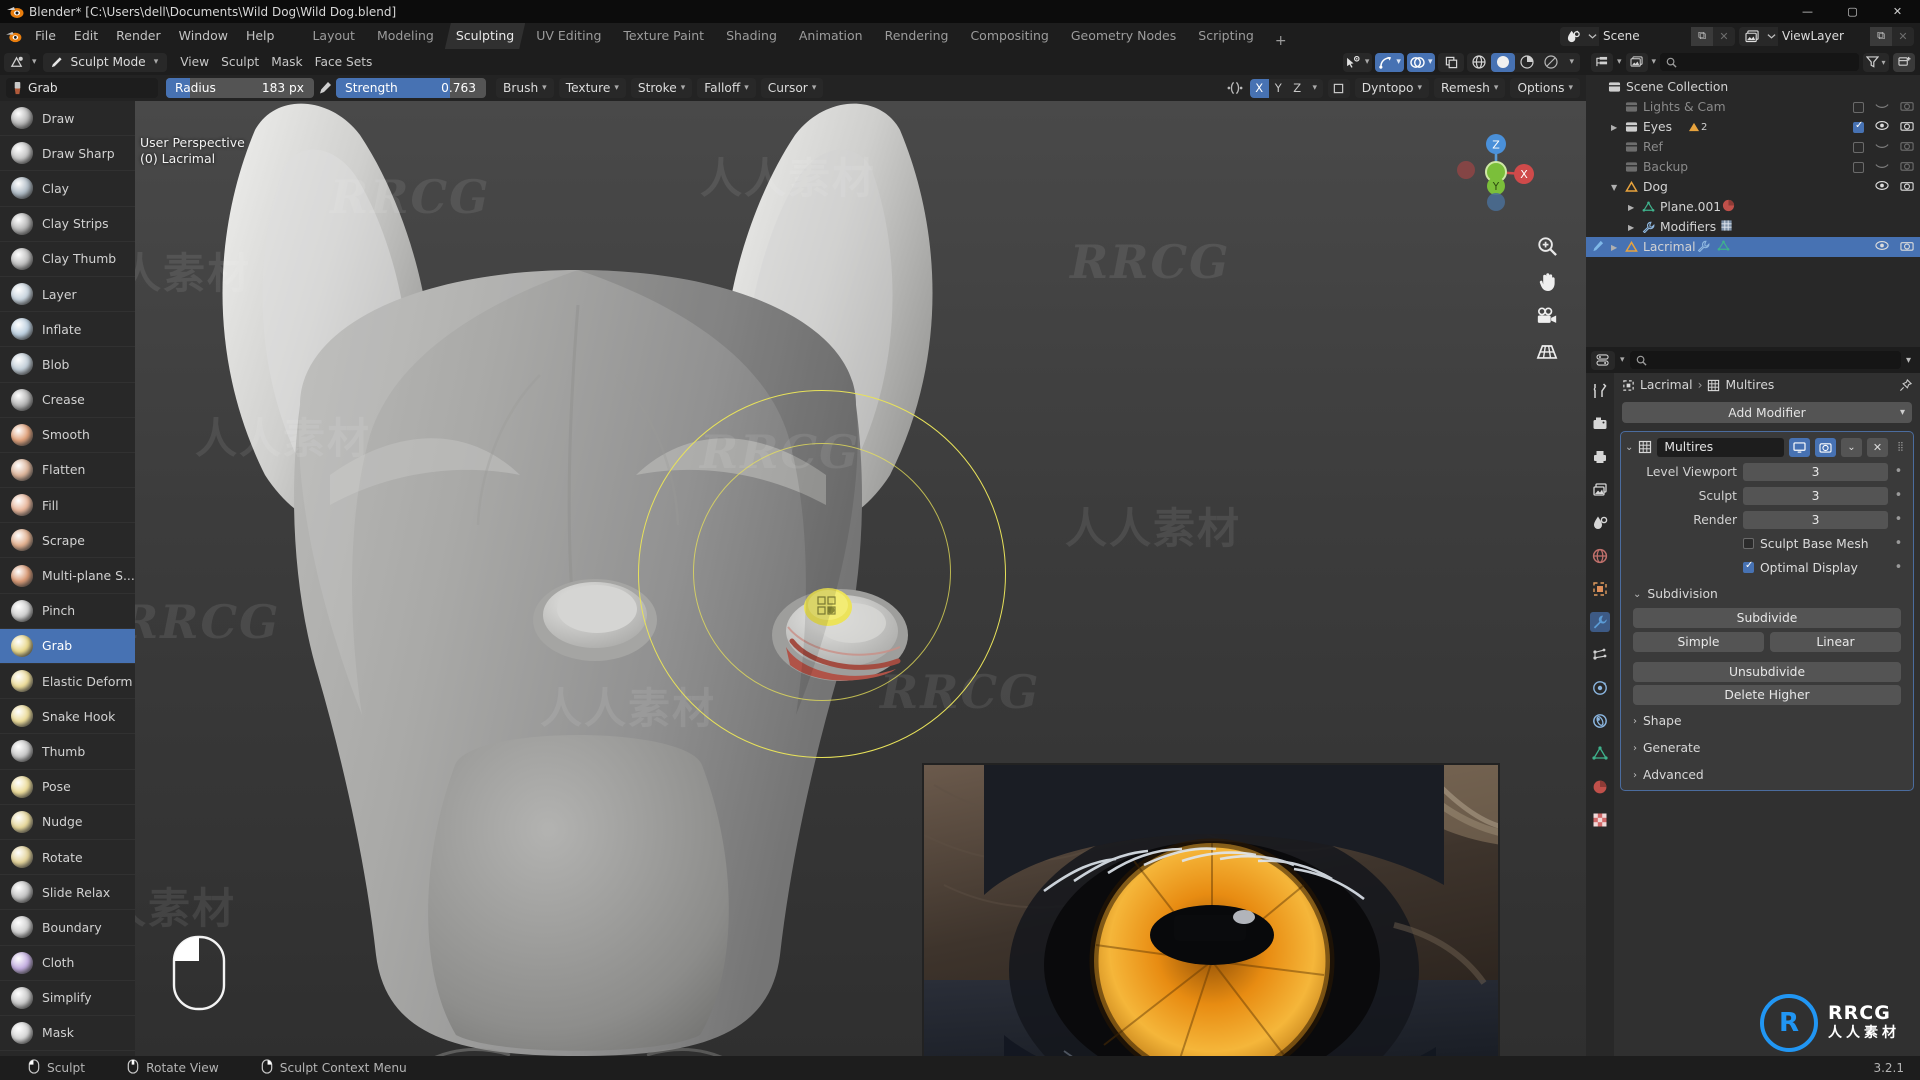  I want to click on symmetry-axis-y: Y, so click(1278, 88).